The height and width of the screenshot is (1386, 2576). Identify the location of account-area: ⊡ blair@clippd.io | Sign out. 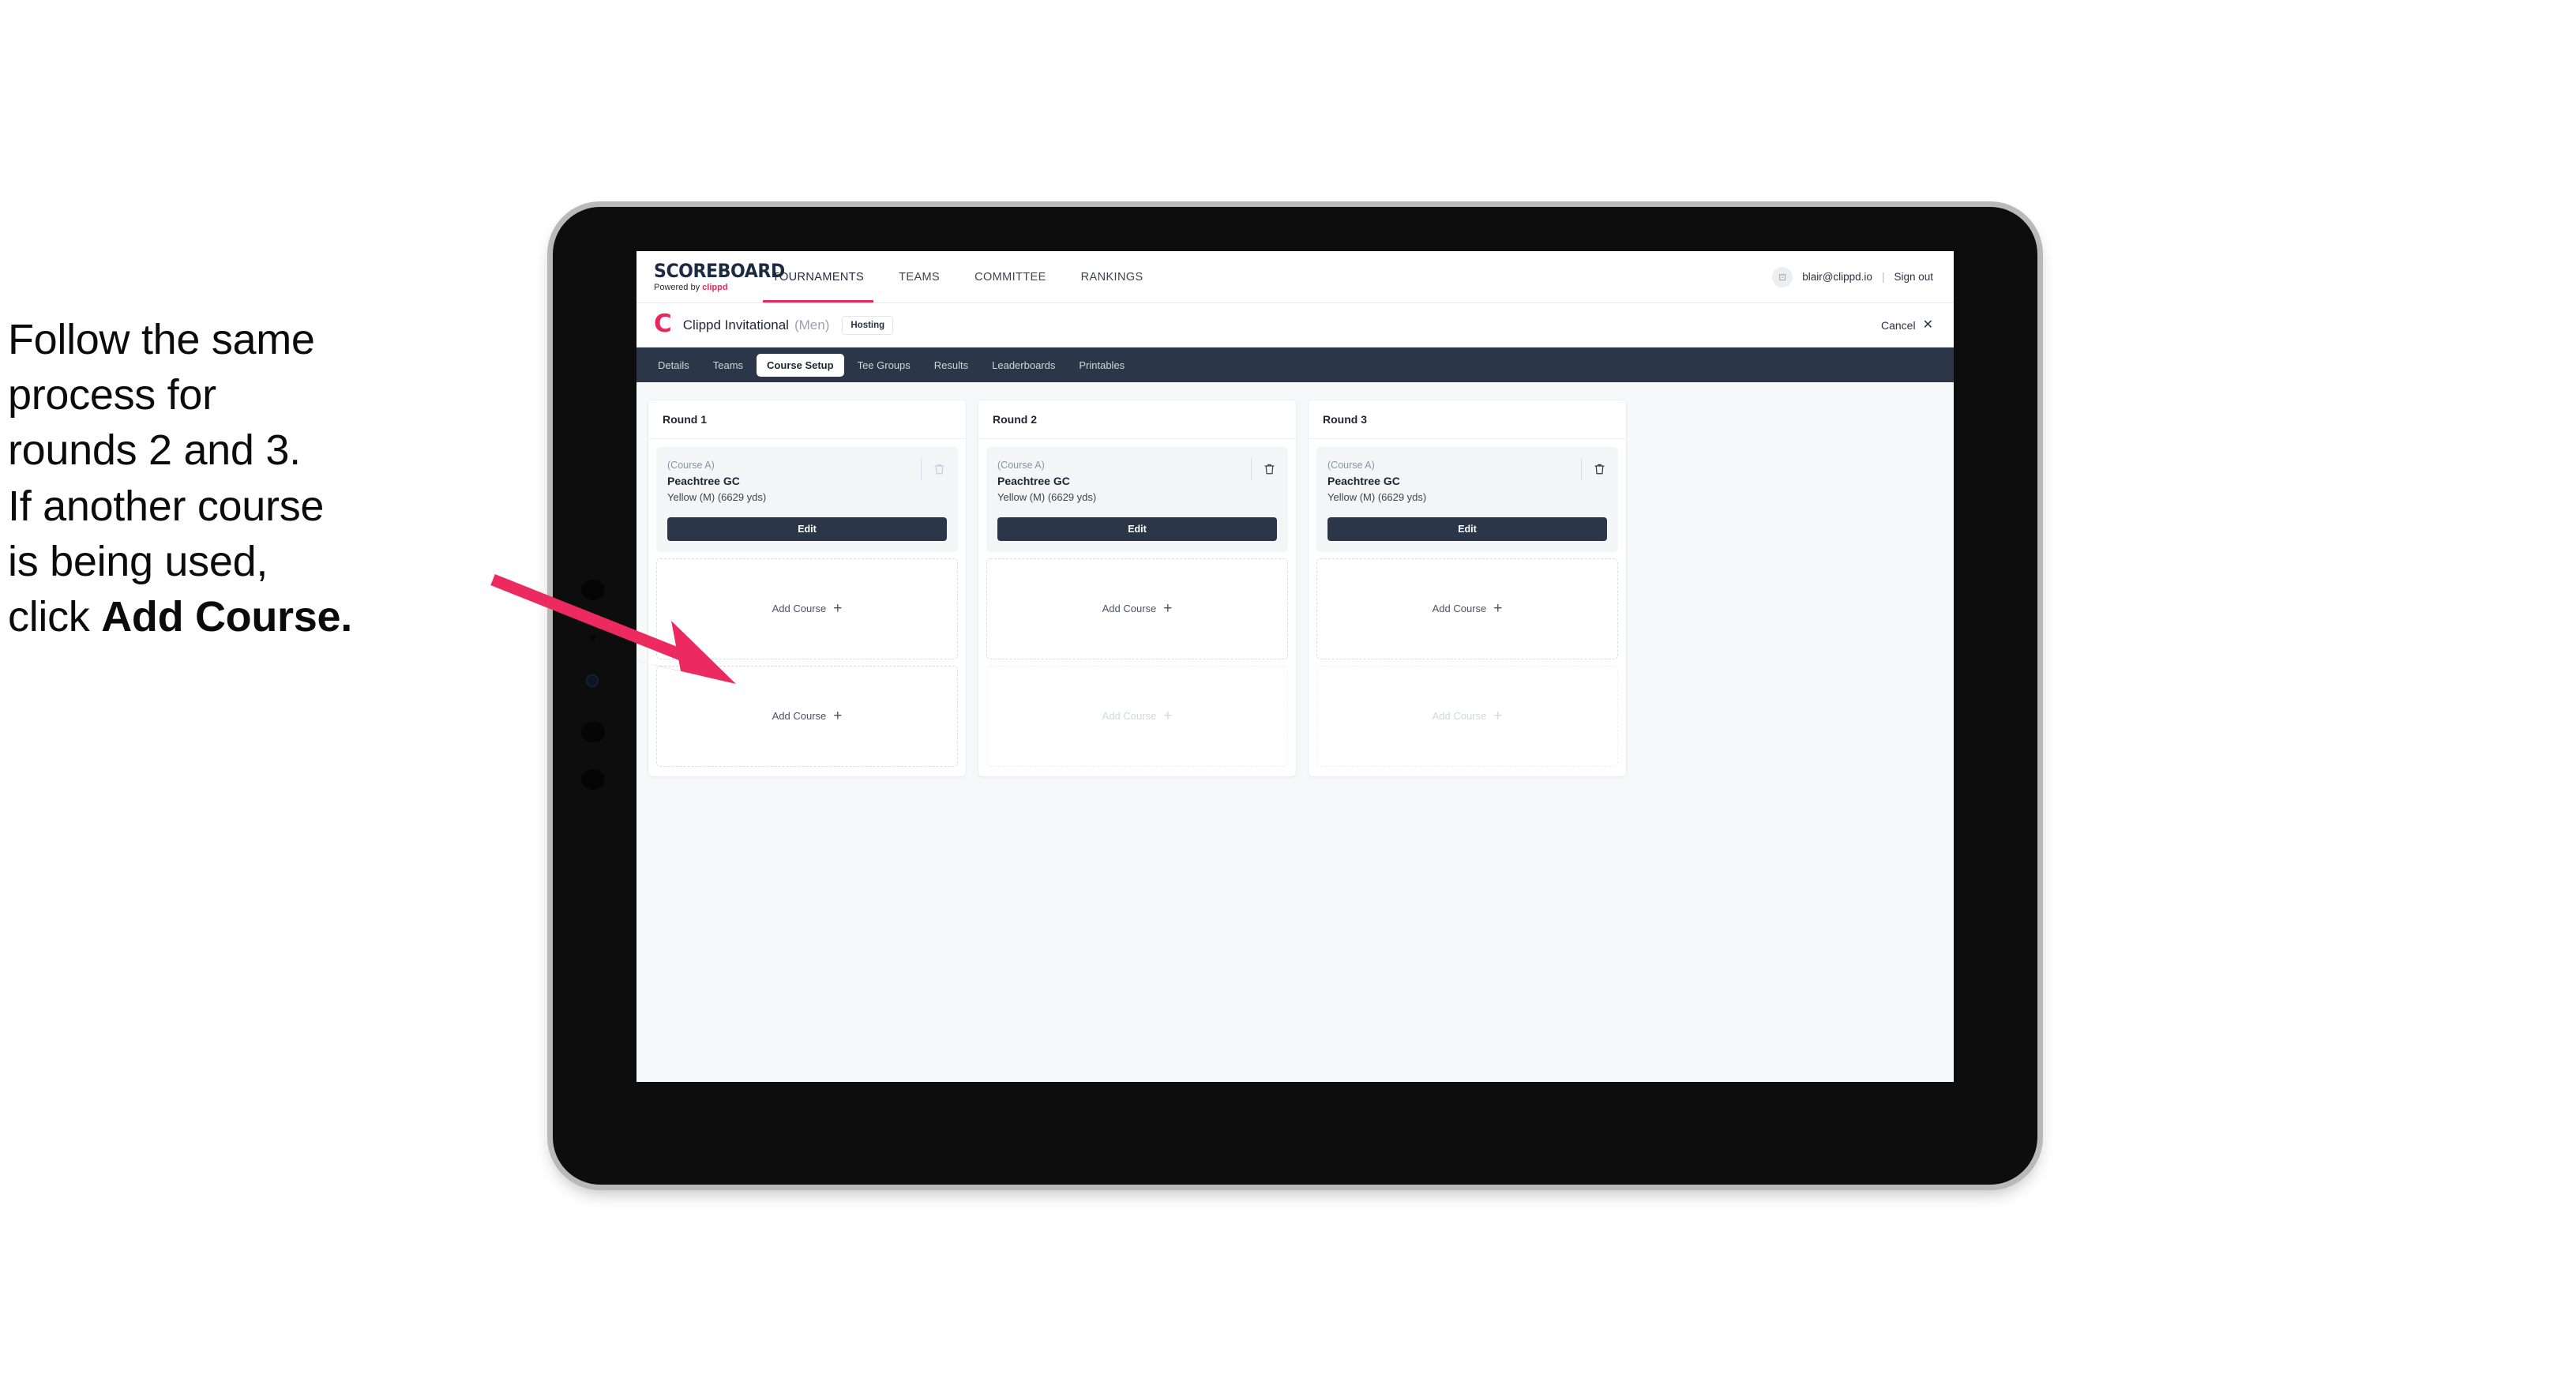
(1863, 276).